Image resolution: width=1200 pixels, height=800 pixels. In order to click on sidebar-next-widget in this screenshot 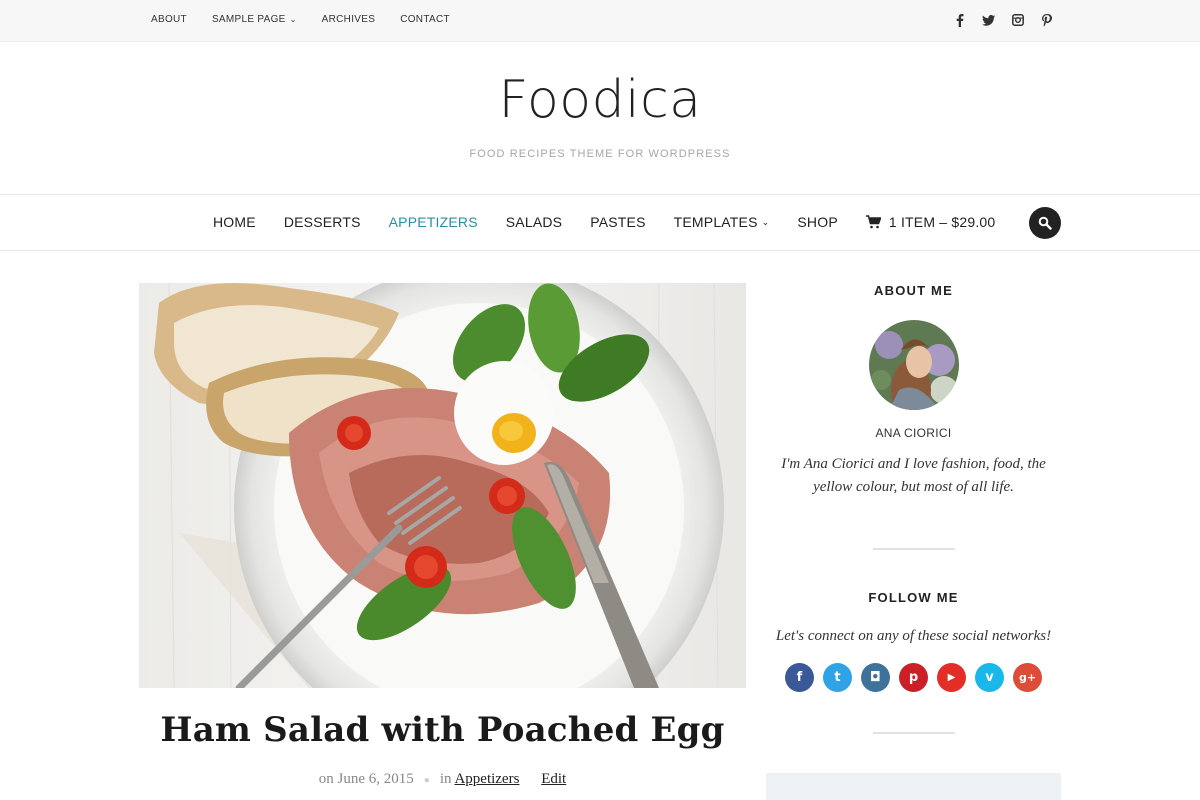, I will do `click(913, 786)`.